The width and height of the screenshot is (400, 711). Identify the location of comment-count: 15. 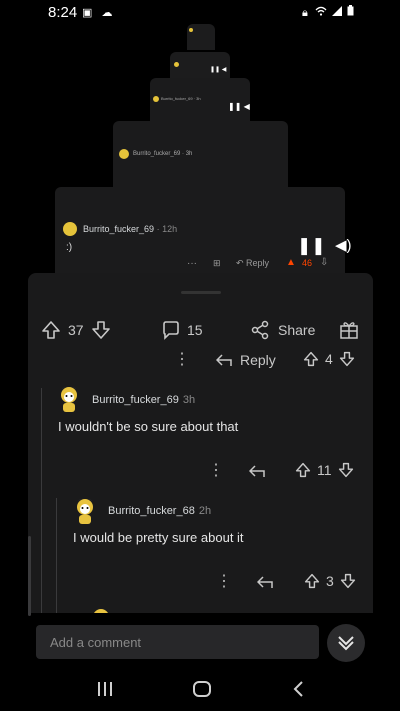
(195, 330).